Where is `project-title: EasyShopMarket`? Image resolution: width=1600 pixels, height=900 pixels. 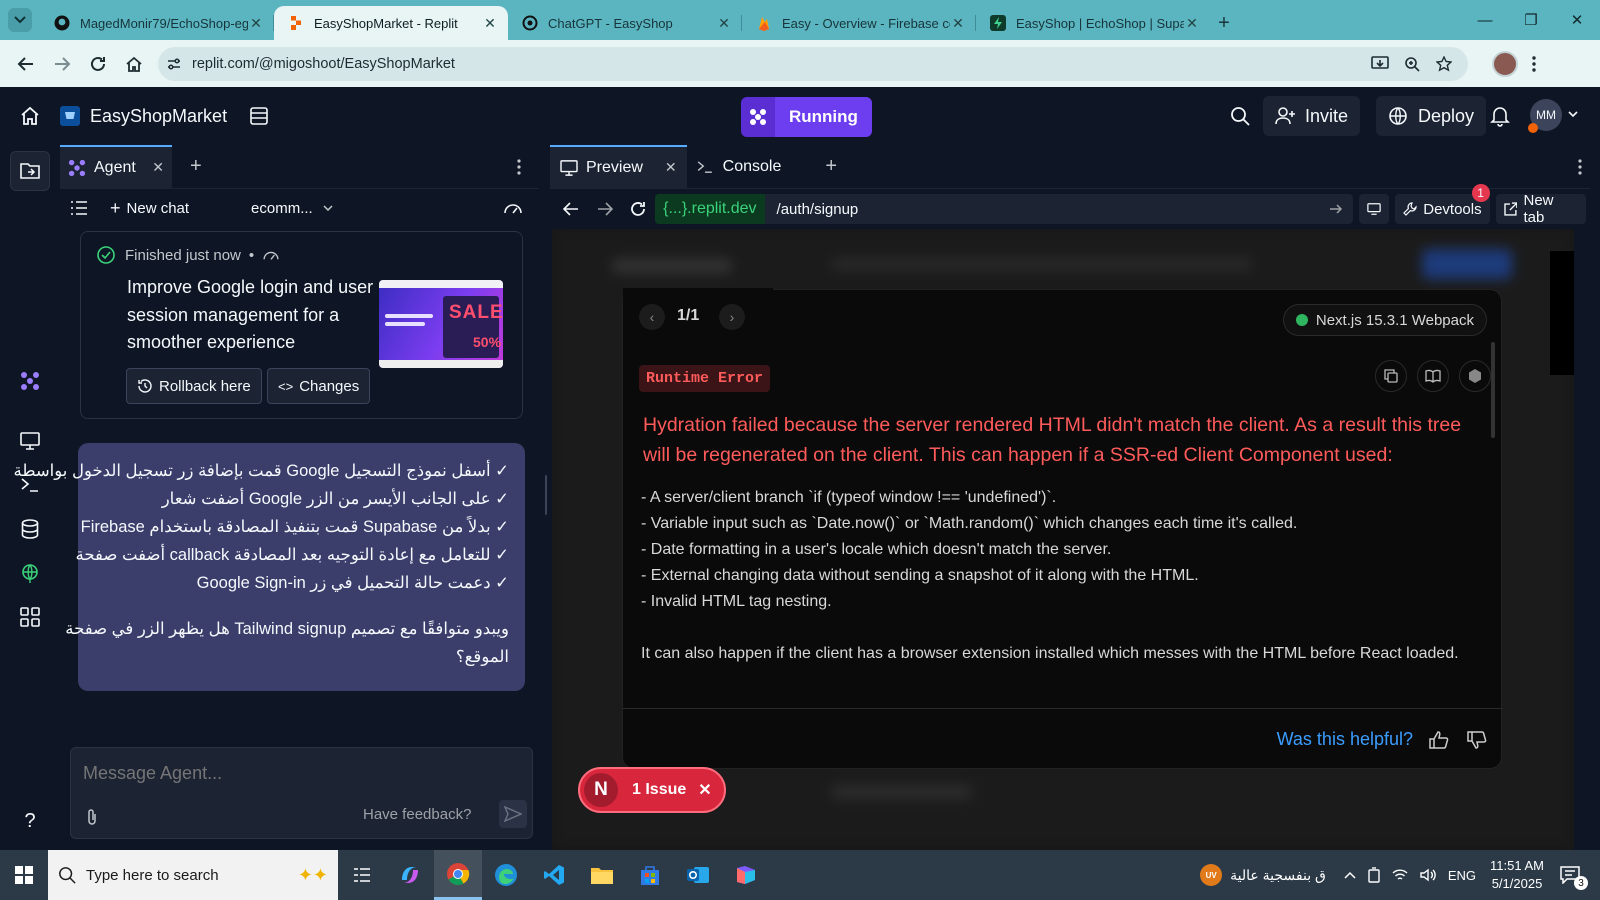 project-title: EasyShopMarket is located at coordinates (143, 116).